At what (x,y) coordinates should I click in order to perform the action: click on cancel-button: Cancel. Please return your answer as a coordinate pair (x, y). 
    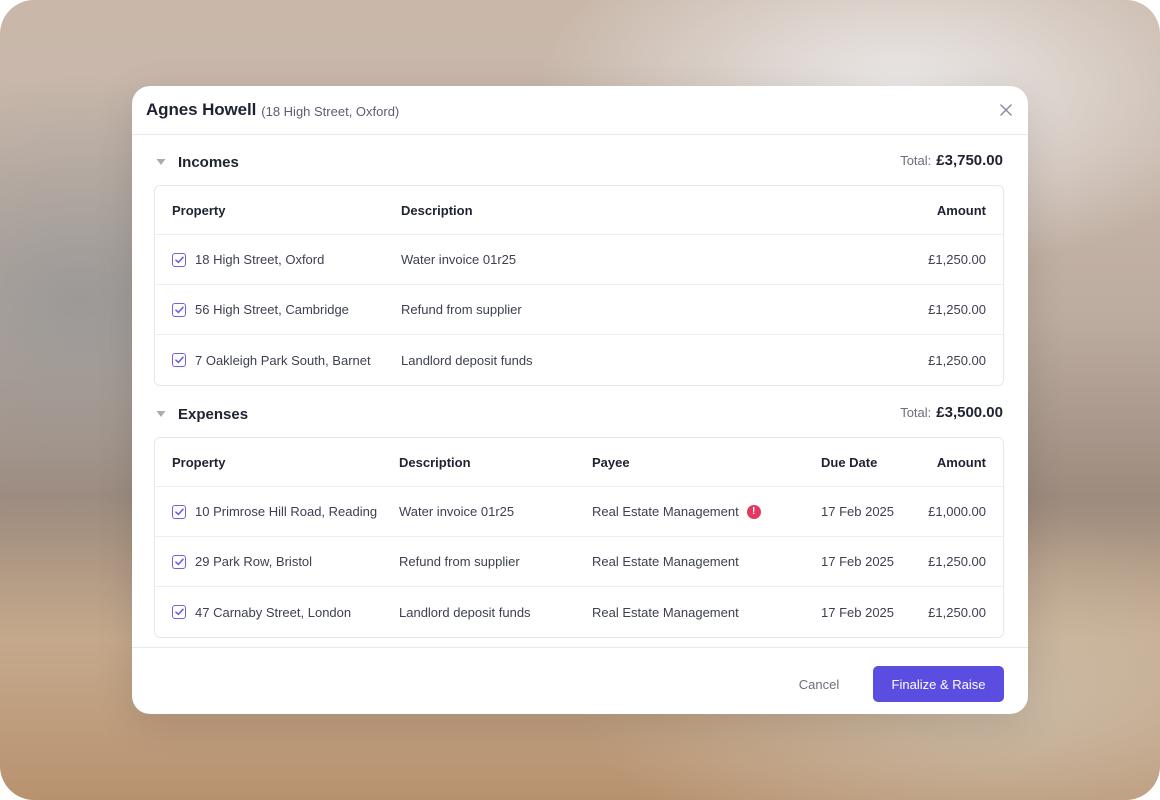
    Looking at the image, I should click on (819, 684).